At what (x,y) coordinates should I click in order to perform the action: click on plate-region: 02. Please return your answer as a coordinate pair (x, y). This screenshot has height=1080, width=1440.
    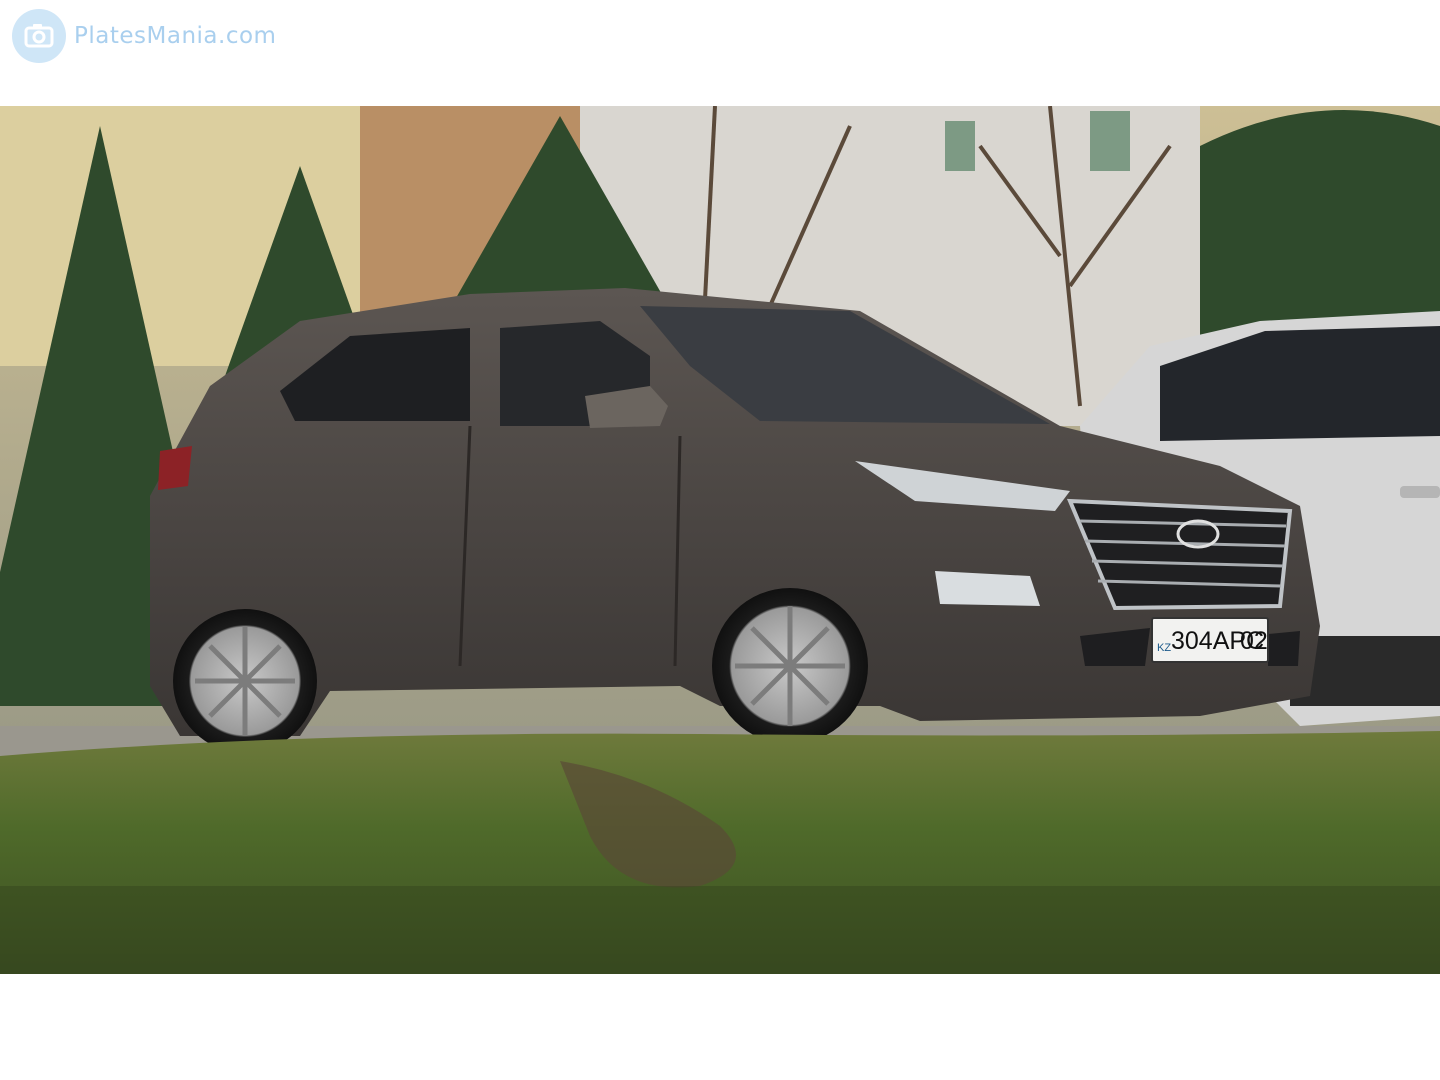
    Looking at the image, I should click on (1254, 641).